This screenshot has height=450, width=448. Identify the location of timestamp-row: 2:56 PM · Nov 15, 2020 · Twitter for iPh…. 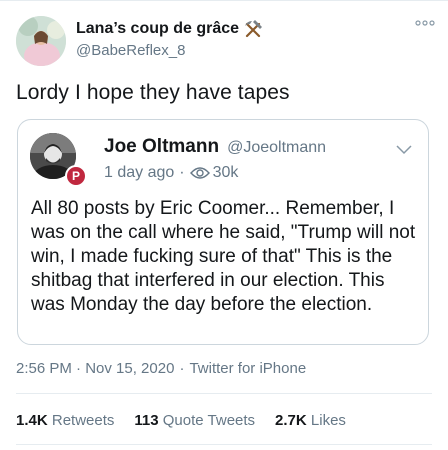
(161, 368).